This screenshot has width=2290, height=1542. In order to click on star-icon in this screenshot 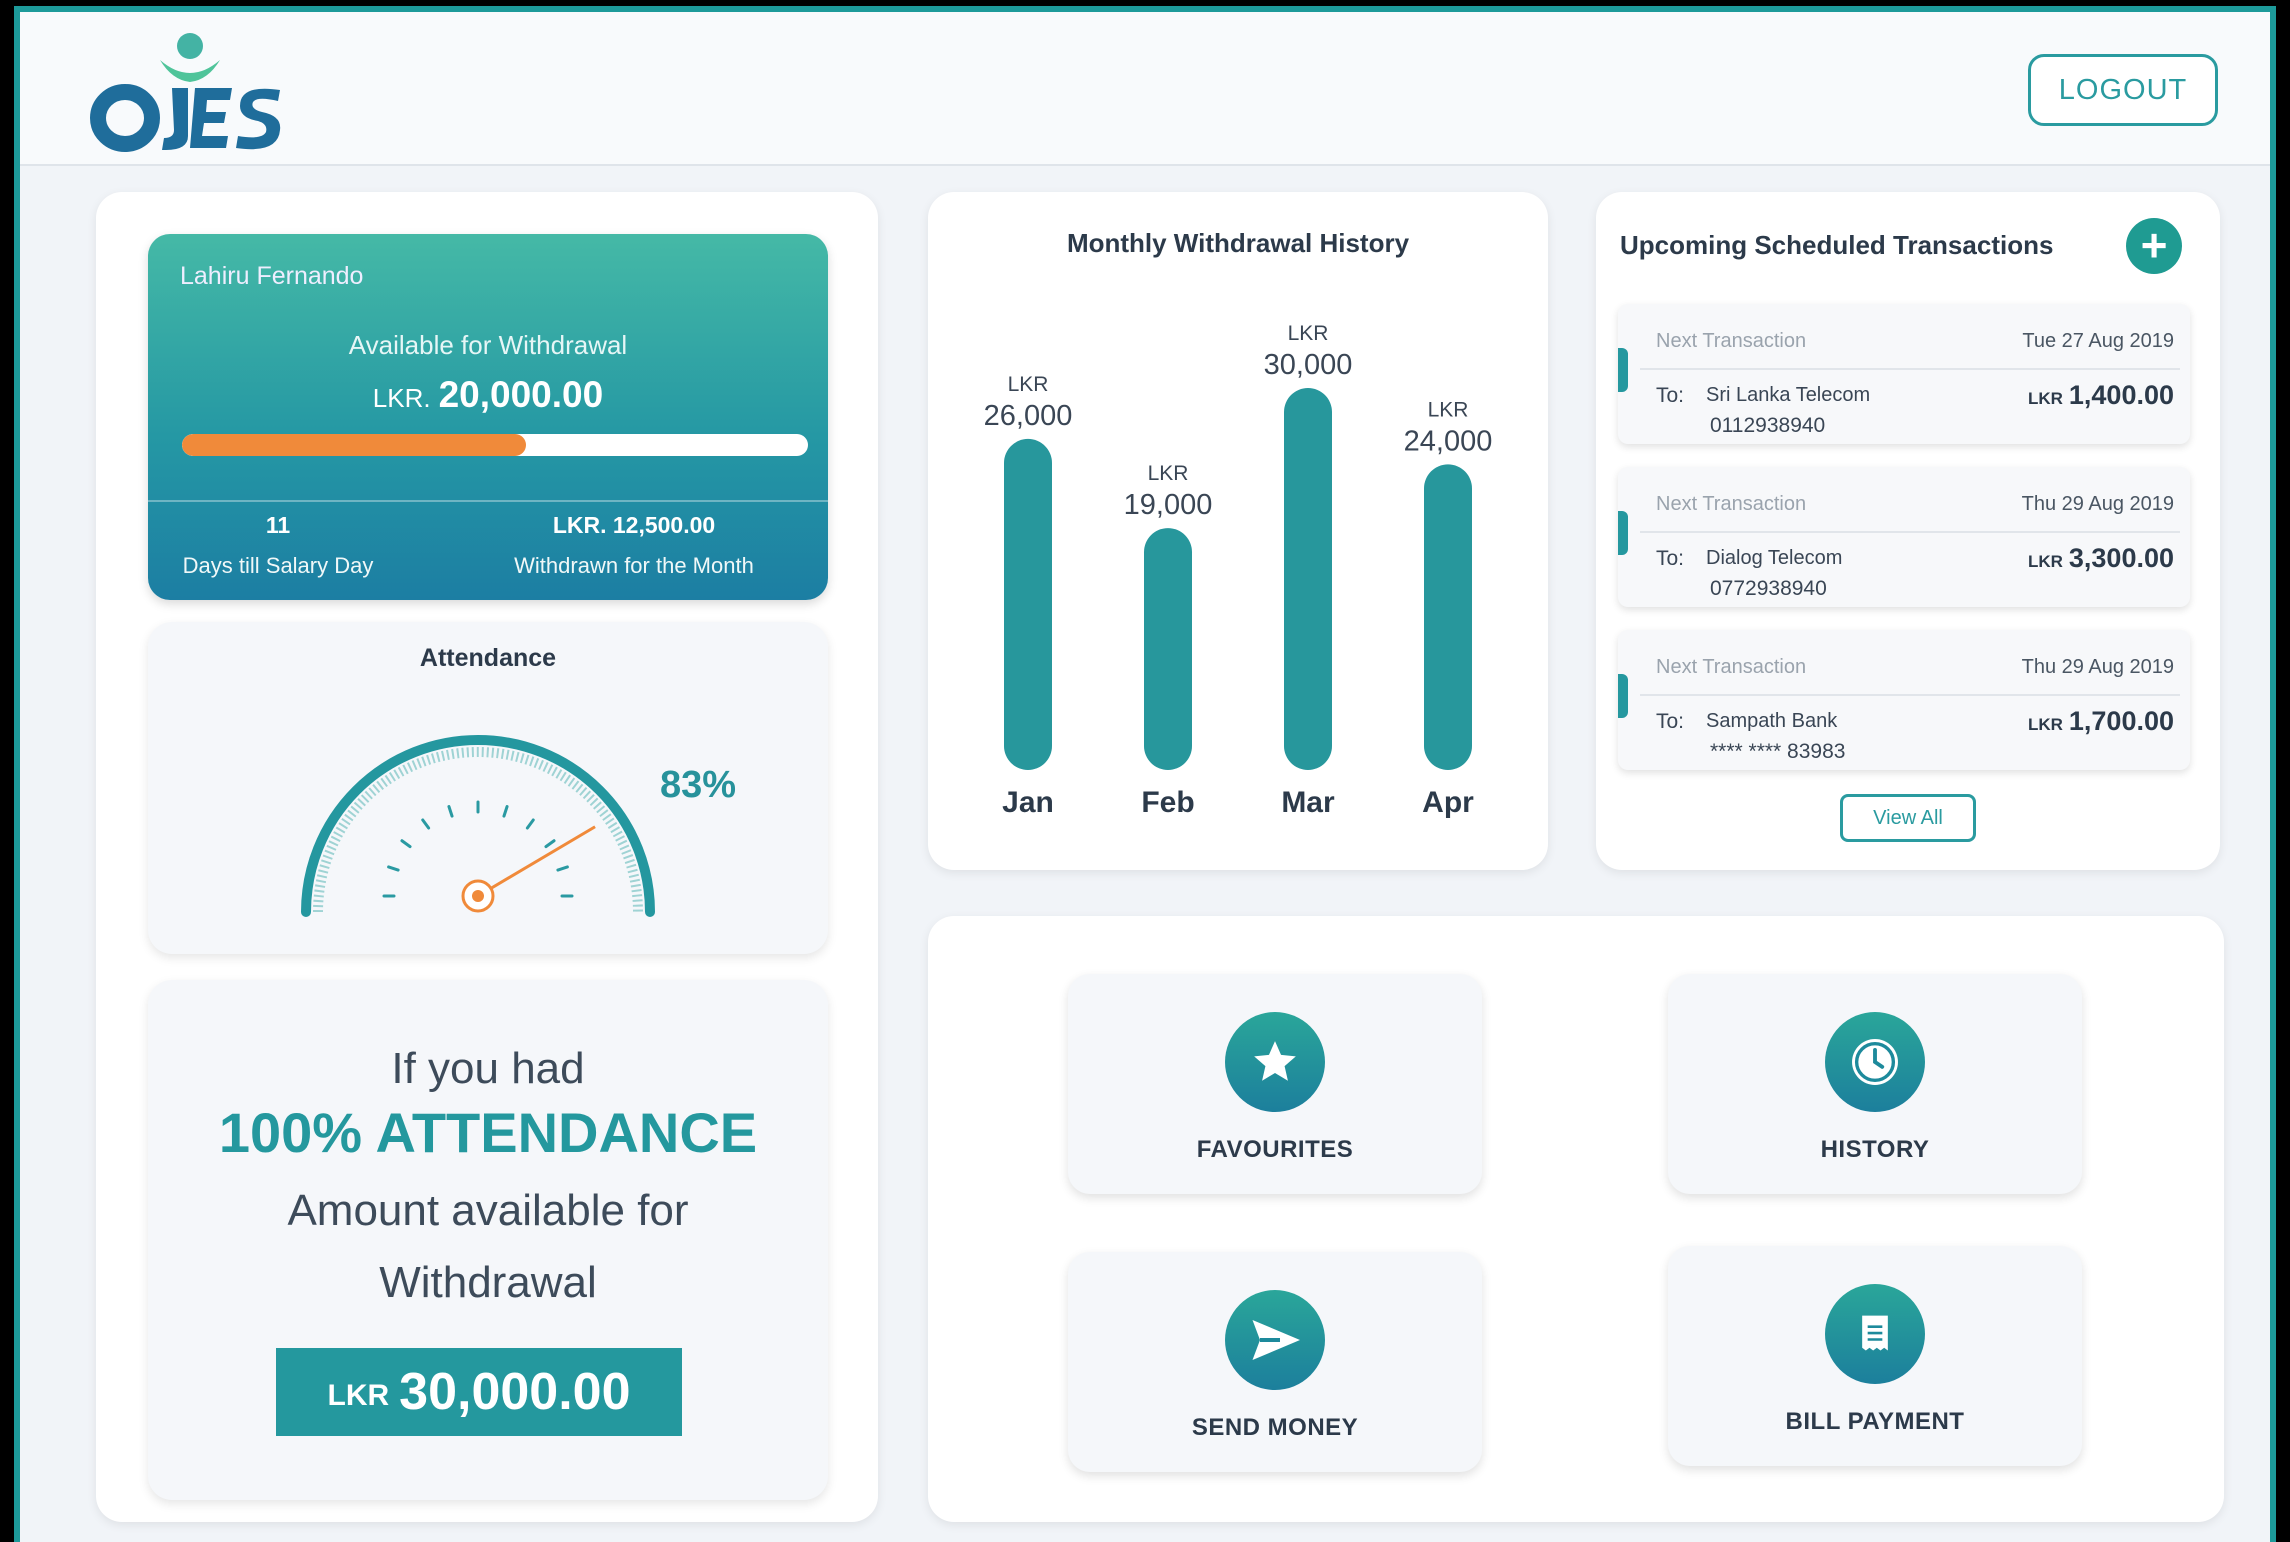, I will do `click(1275, 1062)`.